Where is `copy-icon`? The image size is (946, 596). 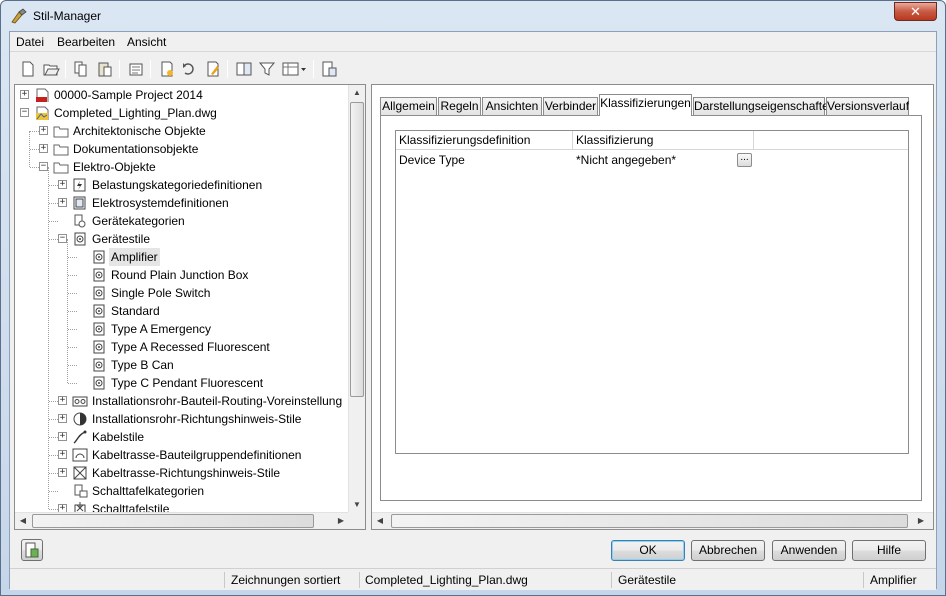
copy-icon is located at coordinates (81, 69).